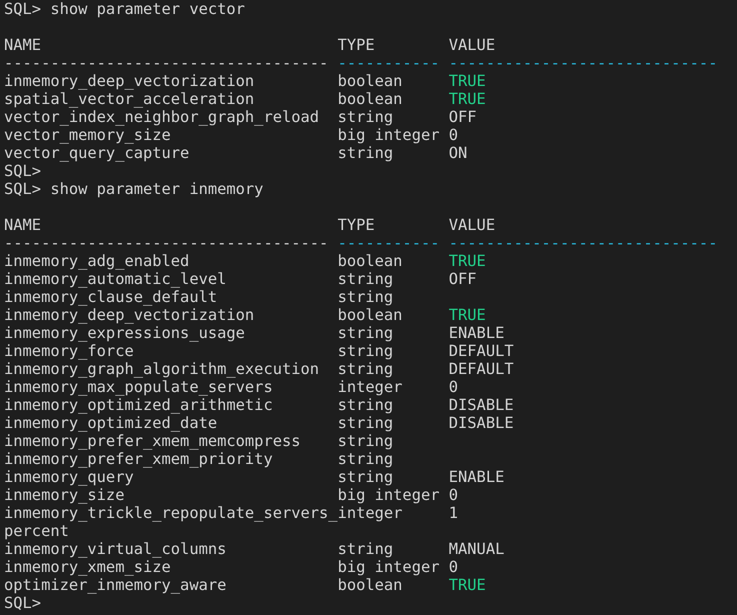 Image resolution: width=737 pixels, height=615 pixels. What do you see at coordinates (115, 279) in the screenshot?
I see `parameter-name: inmemory_automatic_level` at bounding box center [115, 279].